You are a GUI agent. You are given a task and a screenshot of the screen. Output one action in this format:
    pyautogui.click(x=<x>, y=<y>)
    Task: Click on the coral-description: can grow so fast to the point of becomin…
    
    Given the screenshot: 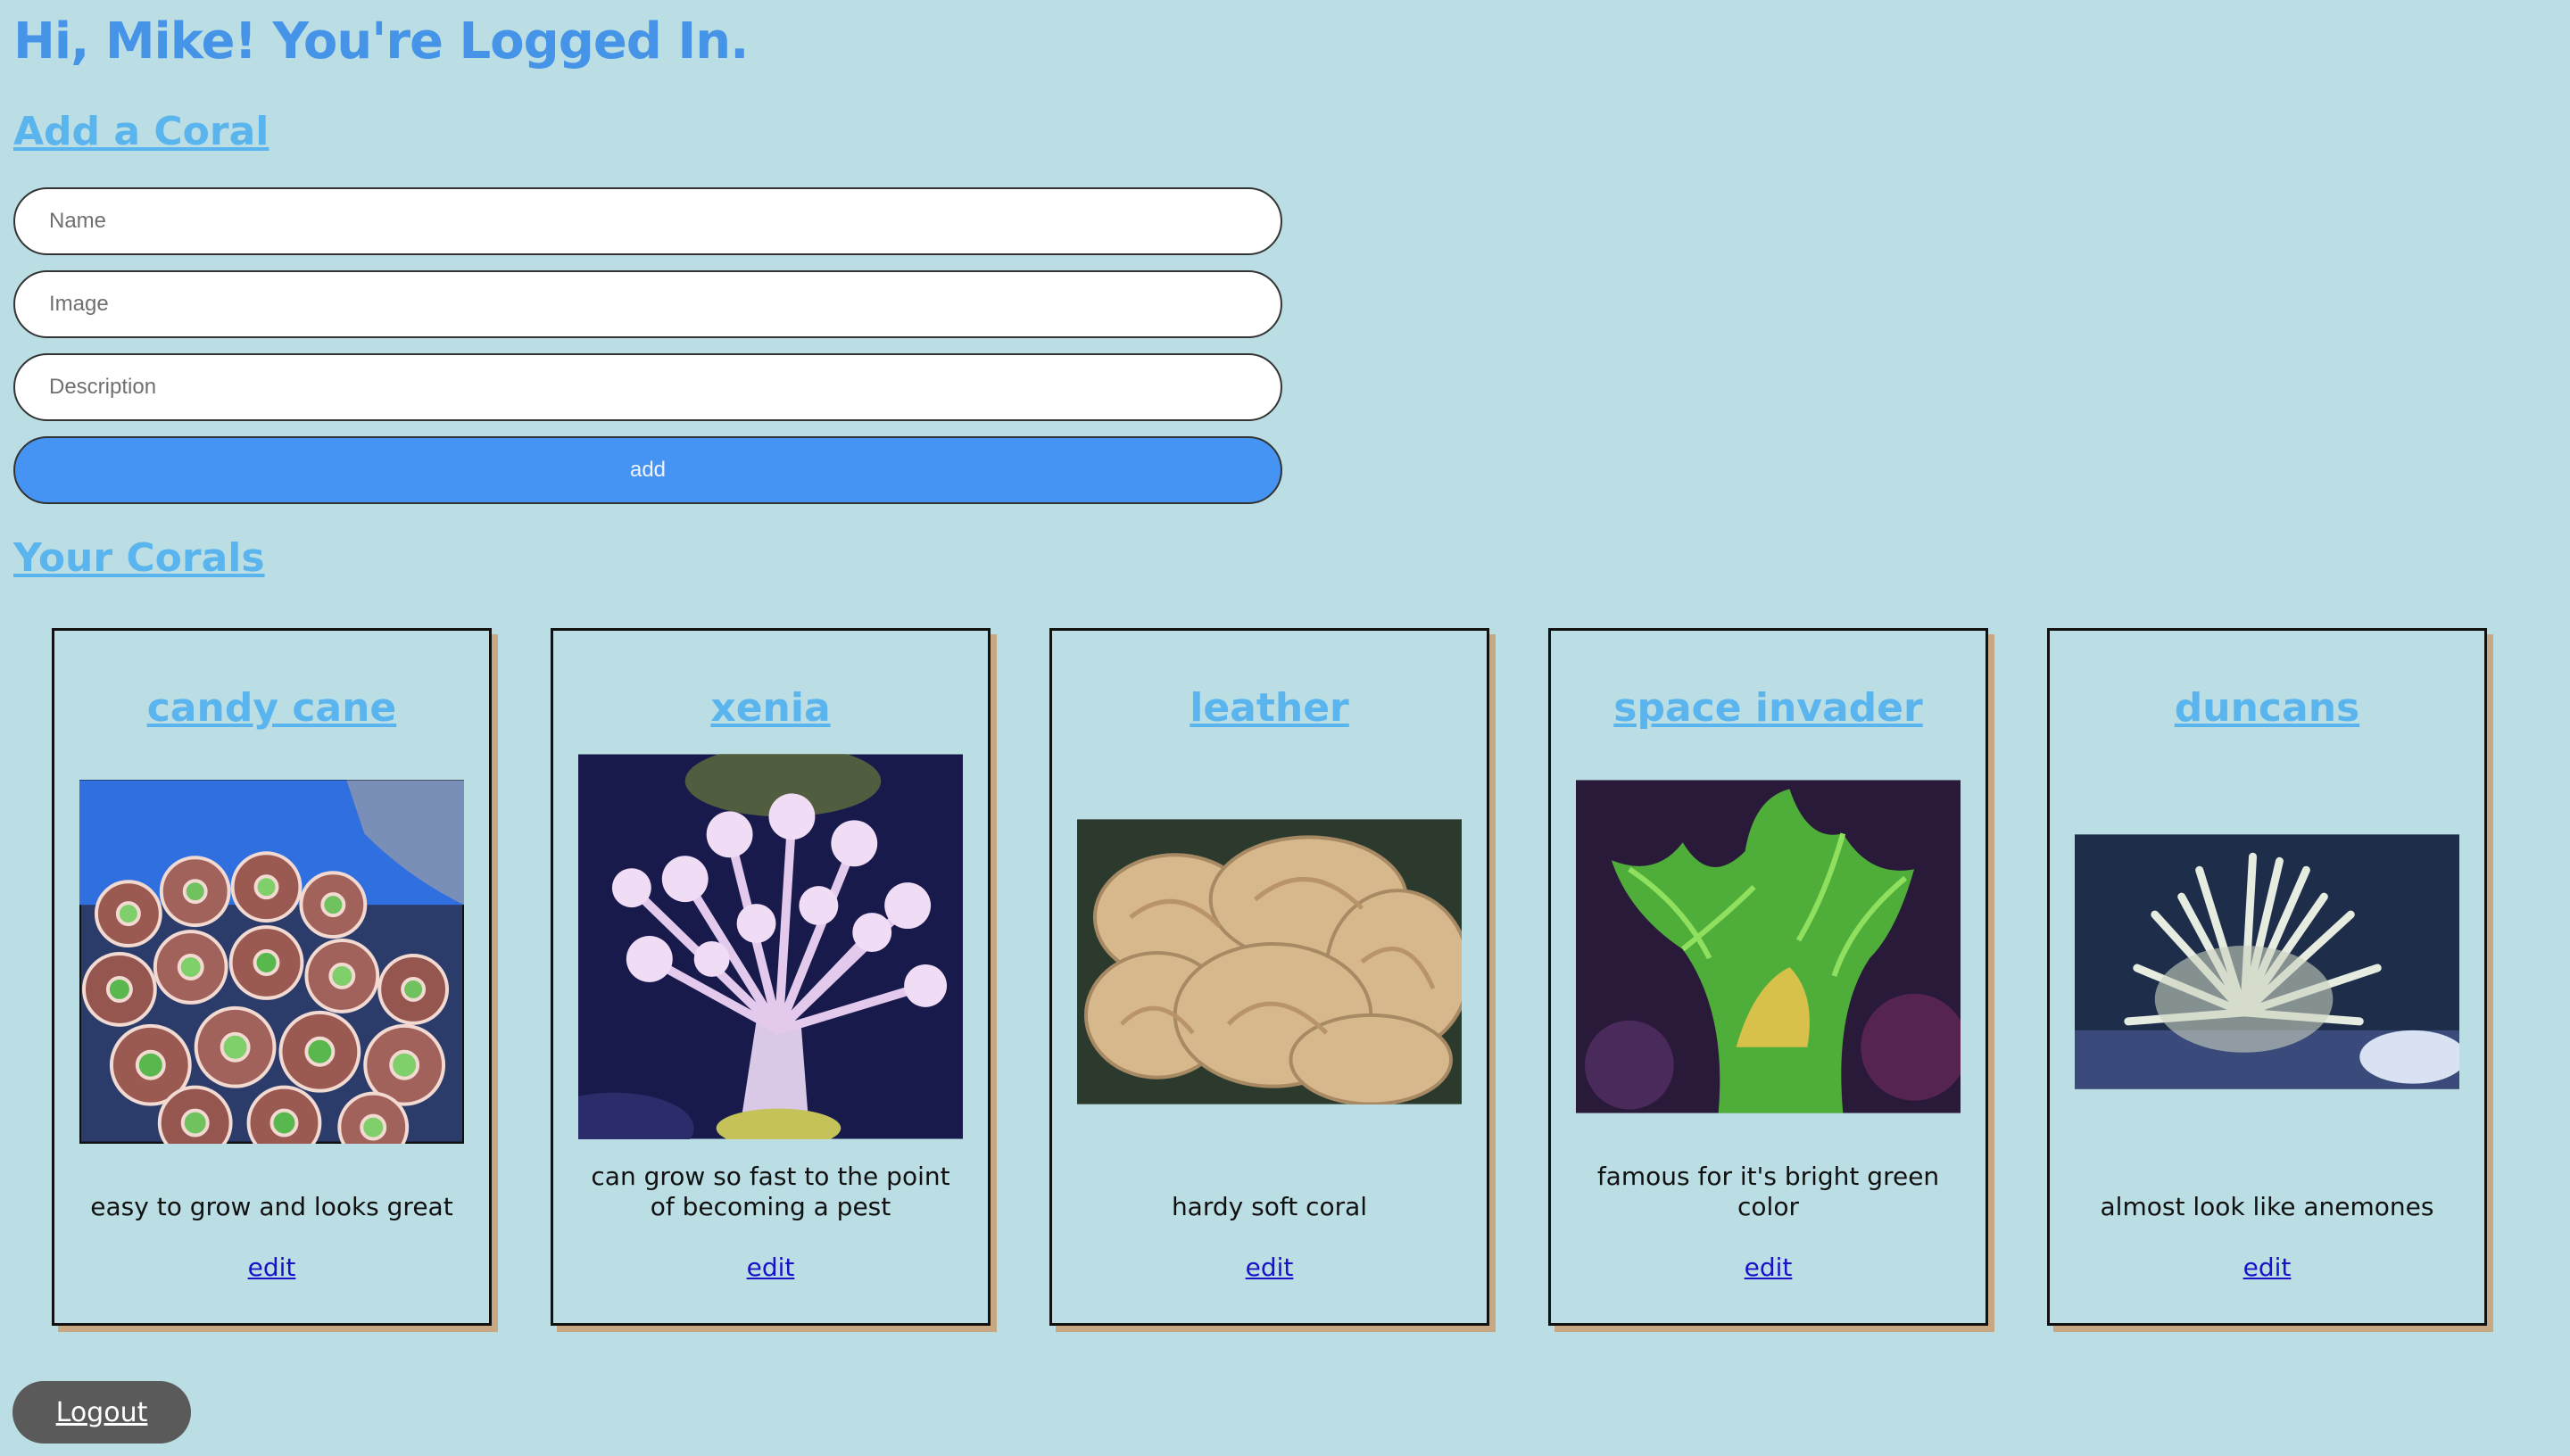 What is the action you would take?
    pyautogui.click(x=771, y=1192)
    